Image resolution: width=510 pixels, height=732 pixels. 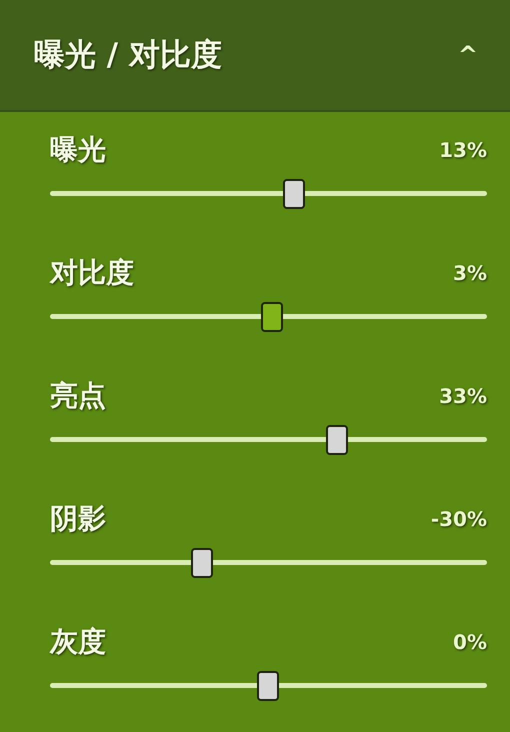 I want to click on slider-label: 阴影, so click(x=78, y=519).